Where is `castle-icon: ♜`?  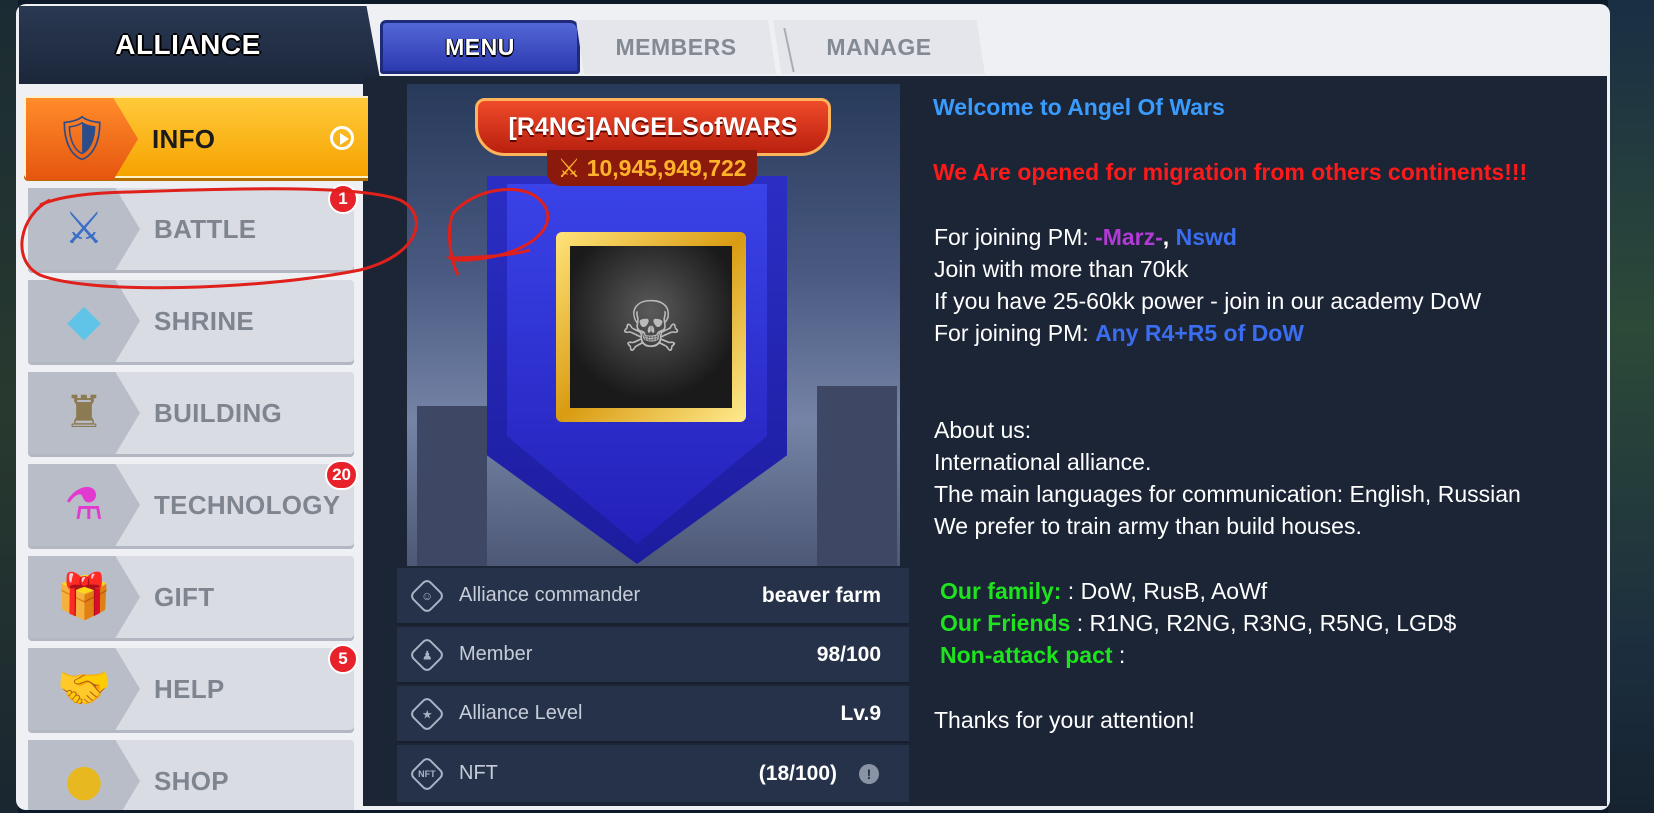 castle-icon: ♜ is located at coordinates (84, 412).